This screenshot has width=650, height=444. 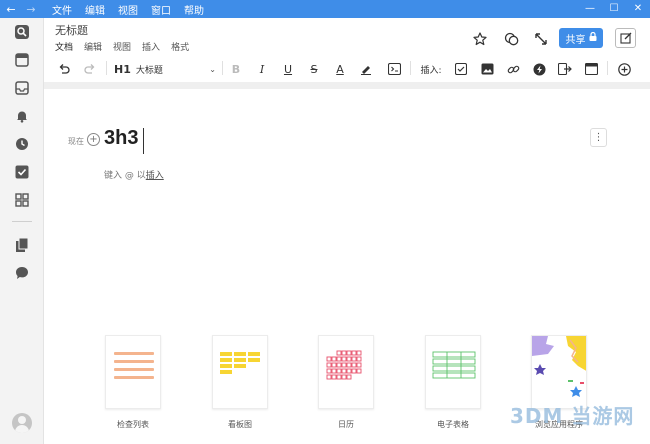 I want to click on maximize-button: ☐, so click(x=614, y=9).